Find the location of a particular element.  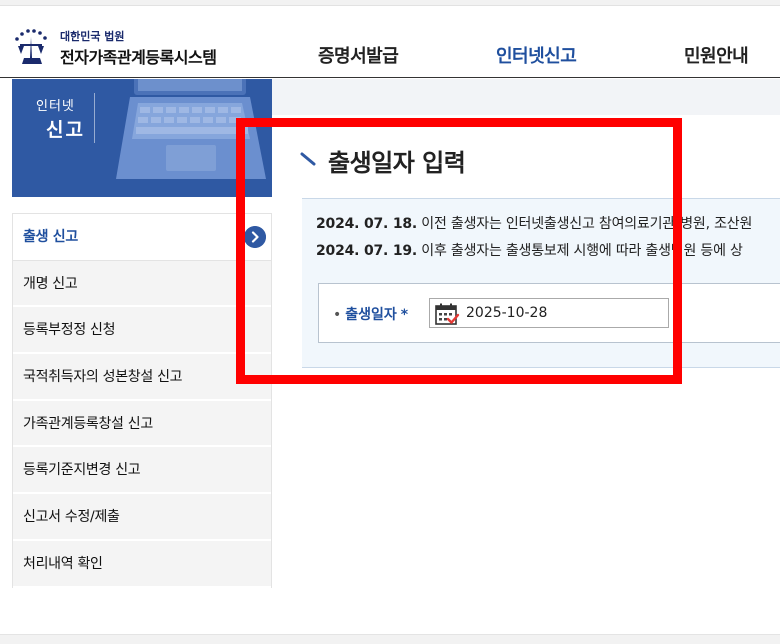

notice-text: 이전 출생자는 인터넷출생신고 참여의료기관(병원, 조산원 is located at coordinates (585, 224).